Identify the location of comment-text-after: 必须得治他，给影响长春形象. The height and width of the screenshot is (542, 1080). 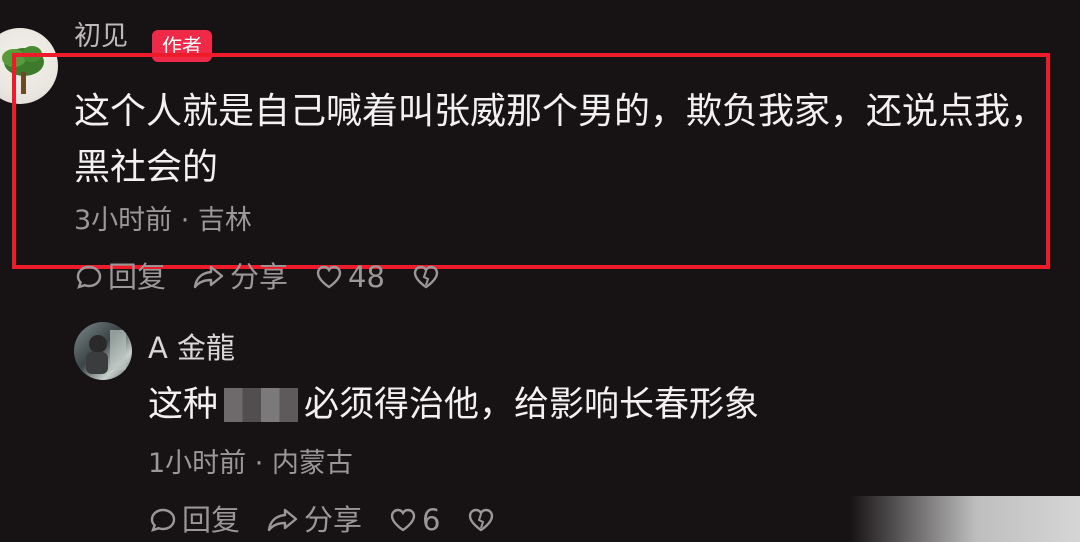
(532, 405).